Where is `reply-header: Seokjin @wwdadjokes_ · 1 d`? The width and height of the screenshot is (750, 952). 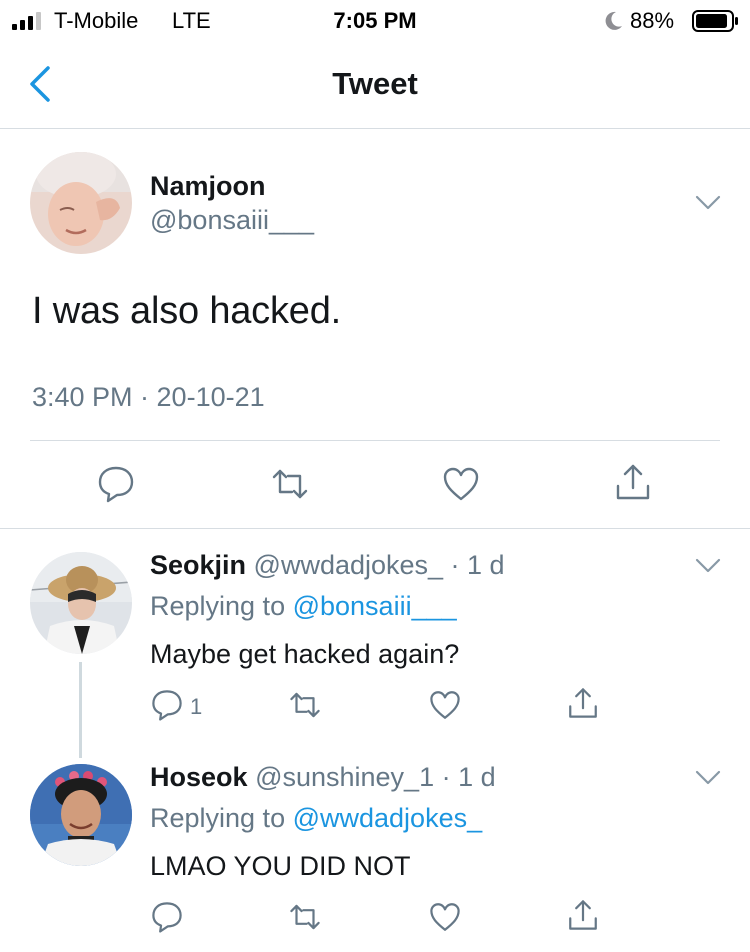
reply-header: Seokjin @wwdadjokes_ · 1 d is located at coordinates (327, 565).